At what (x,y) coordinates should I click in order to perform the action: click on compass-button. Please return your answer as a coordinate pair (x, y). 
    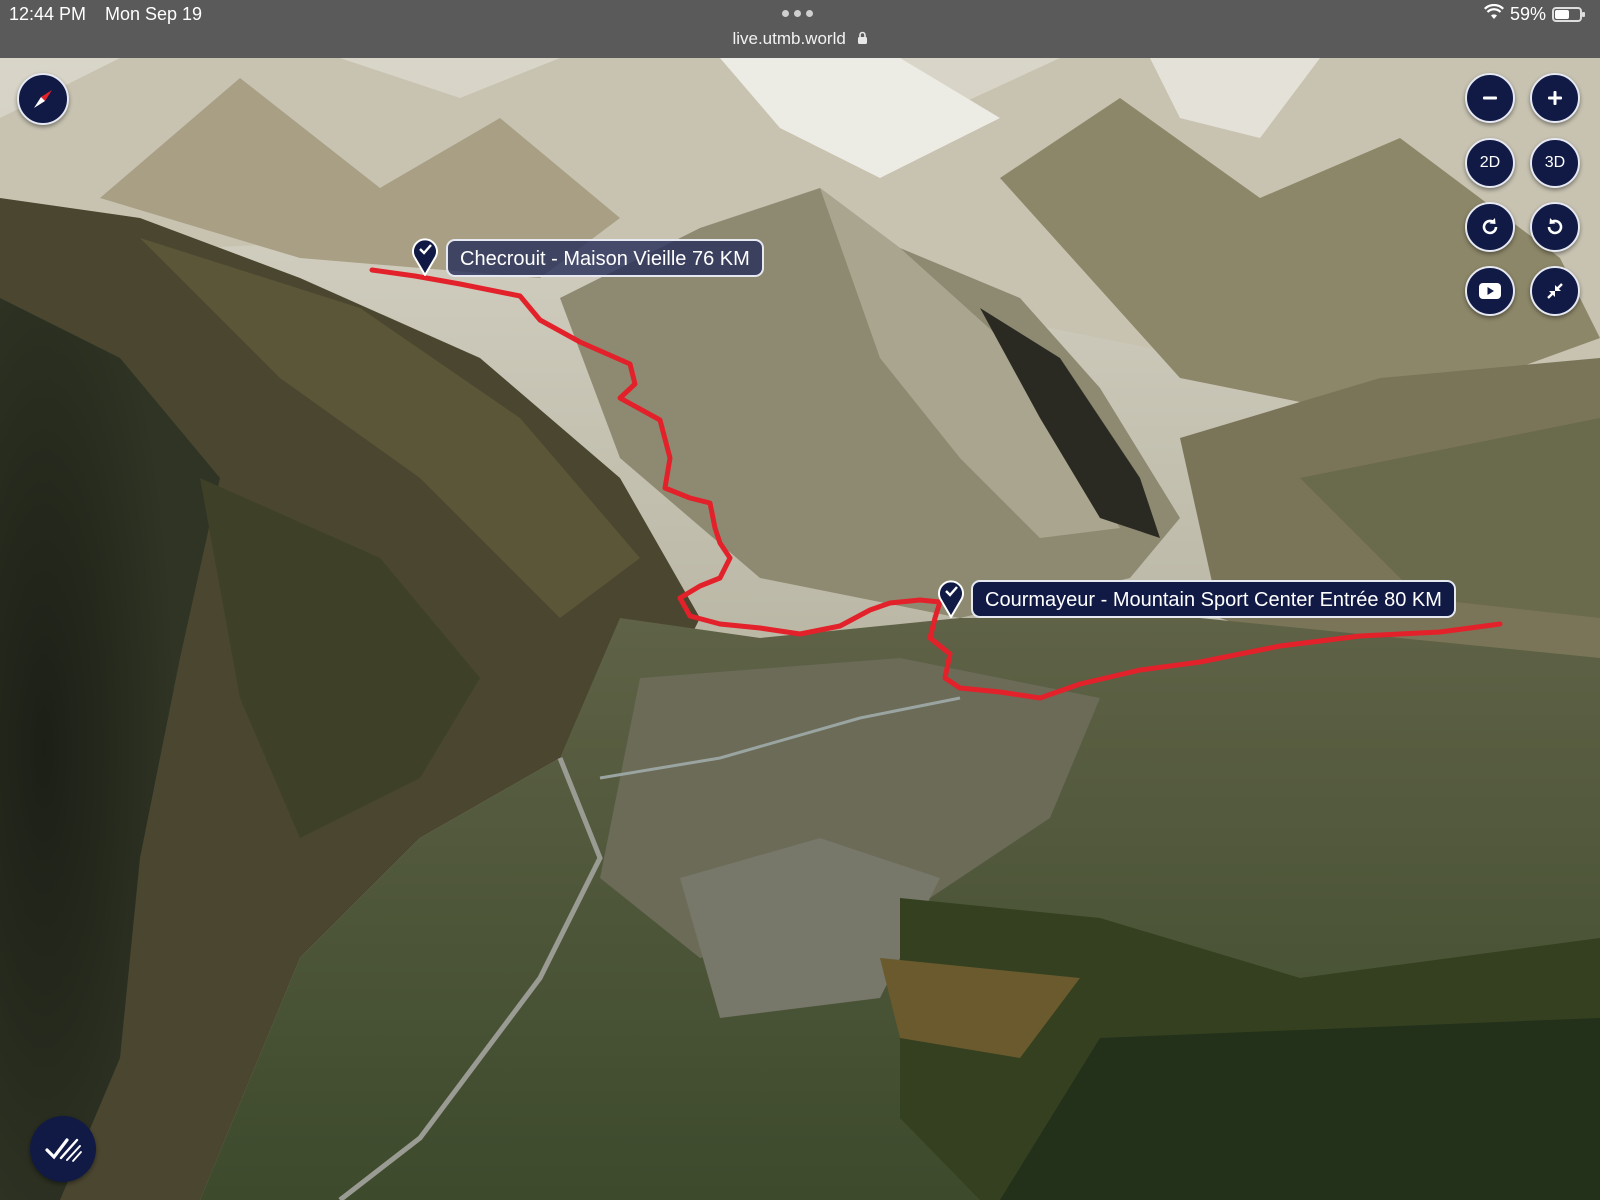
    Looking at the image, I should click on (43, 99).